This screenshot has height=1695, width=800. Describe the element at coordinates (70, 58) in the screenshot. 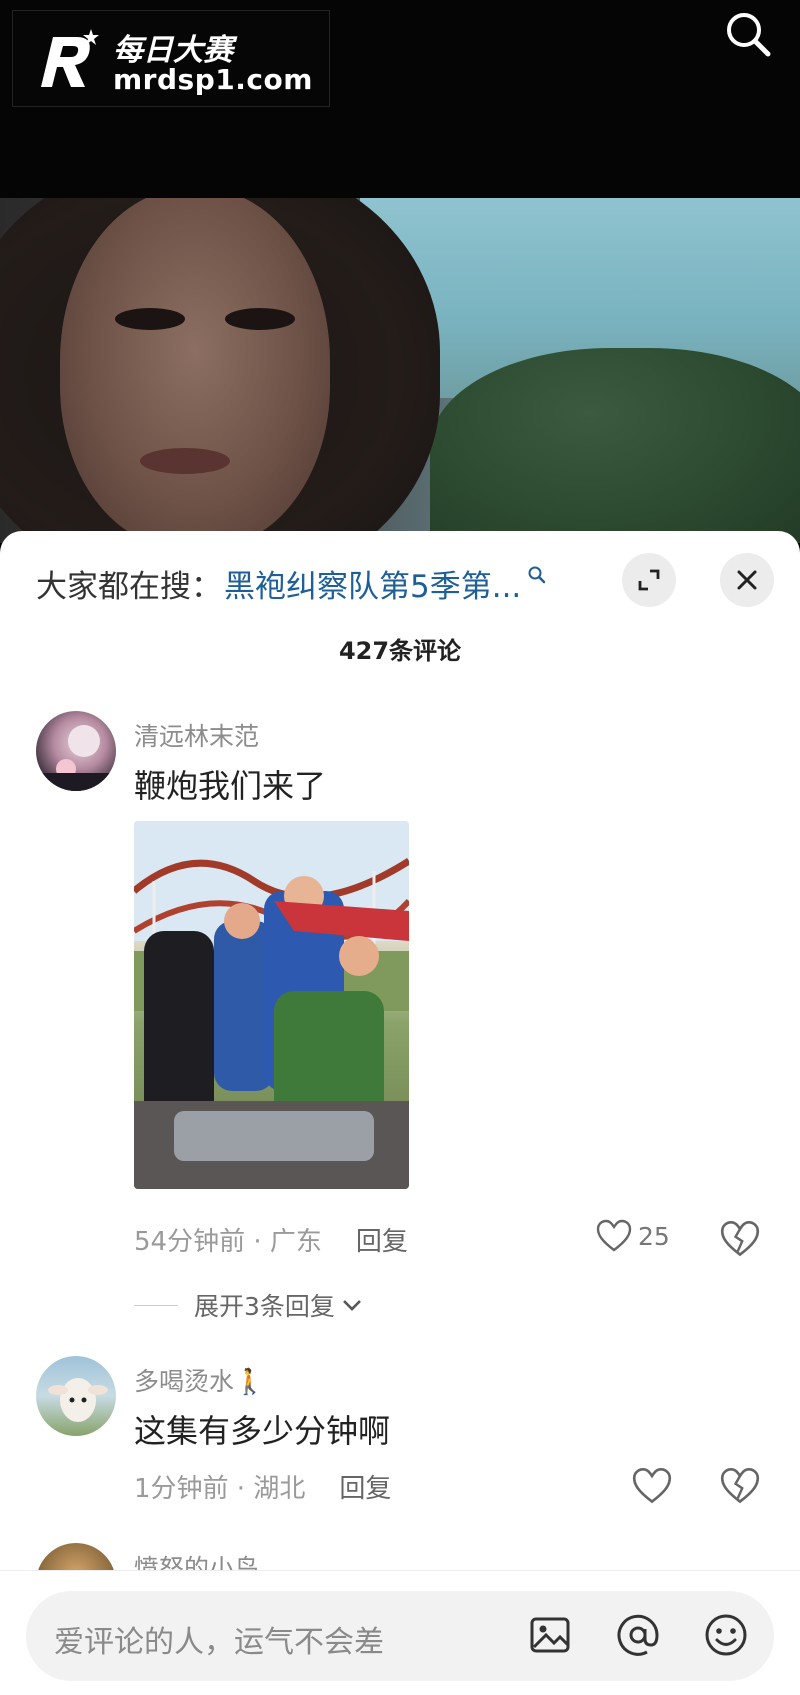

I see `logo-r-icon` at that location.